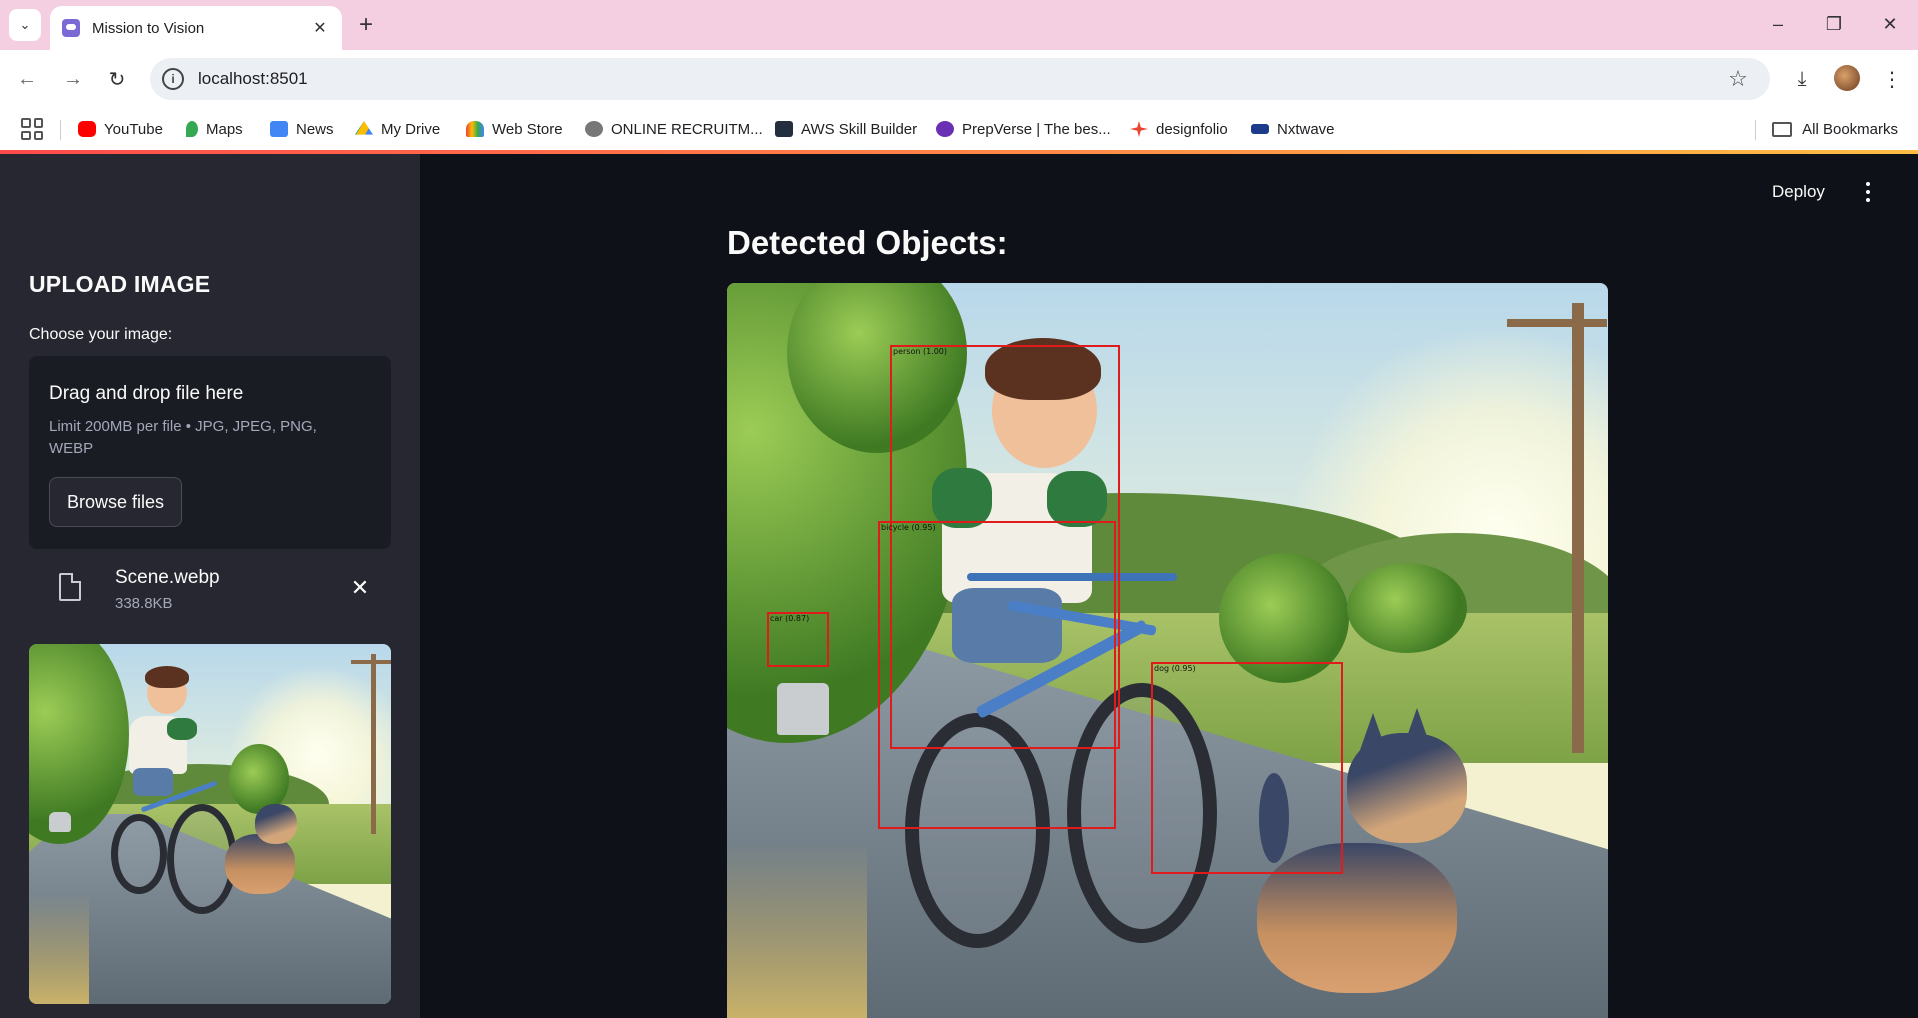 The image size is (1918, 1018). What do you see at coordinates (1192, 129) in the screenshot?
I see `bookmark-label: designfolio` at bounding box center [1192, 129].